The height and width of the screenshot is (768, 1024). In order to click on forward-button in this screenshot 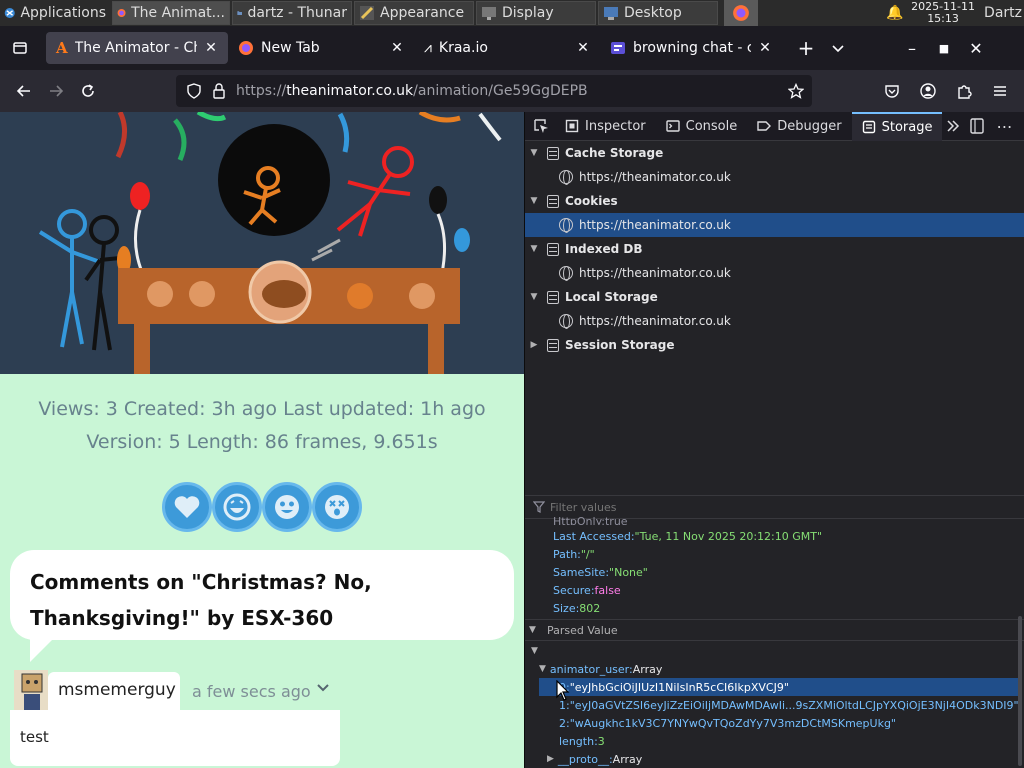, I will do `click(56, 91)`.